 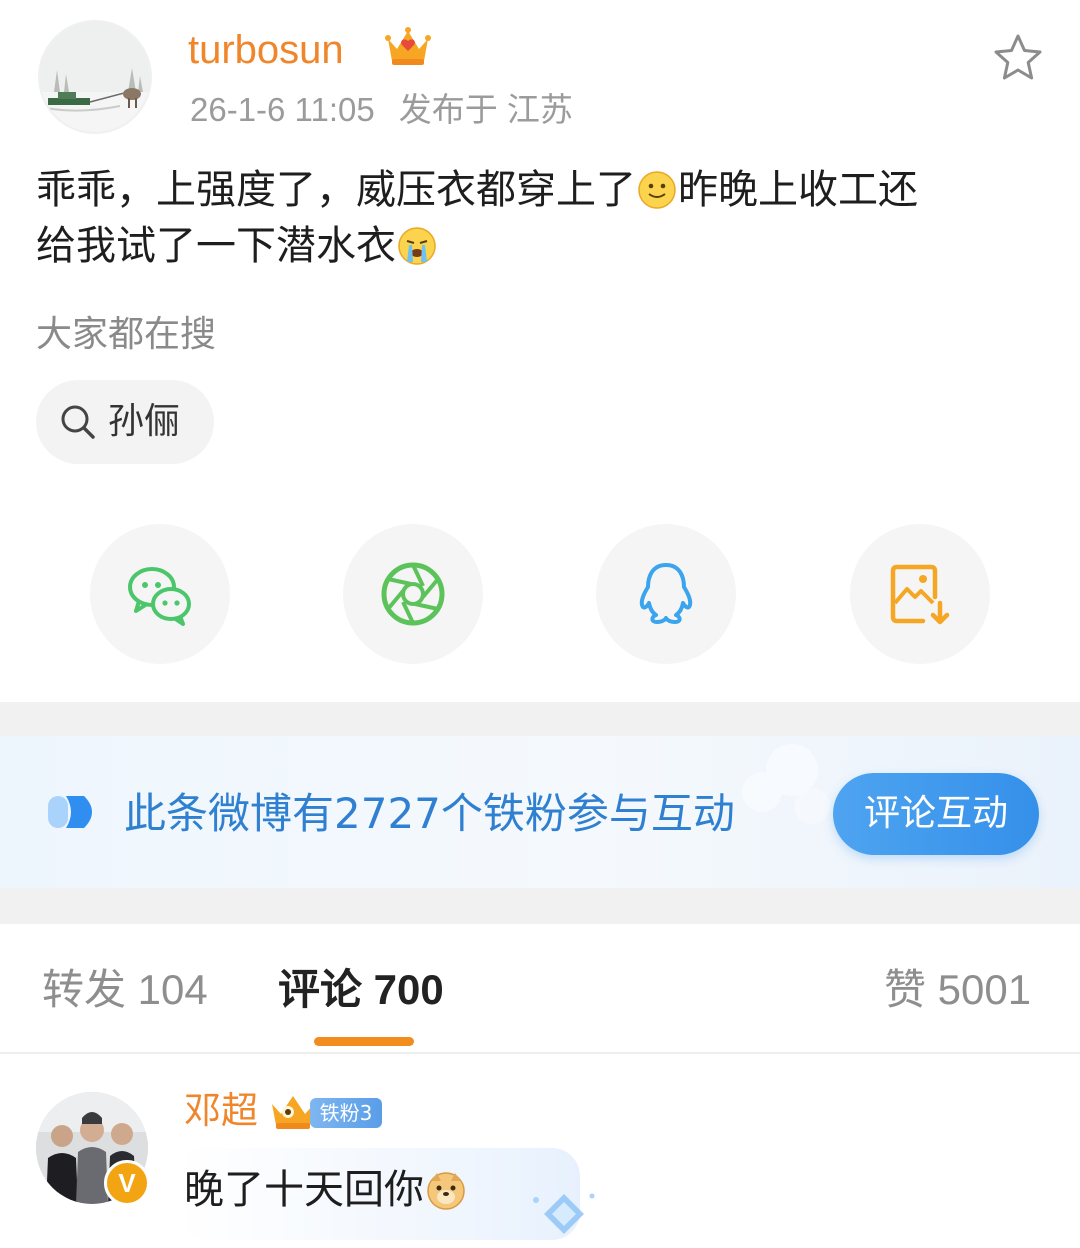 I want to click on post-body: 乖乖，上强度了，威压衣都穿上了 昨晚上收工还 给我试了一下潜水衣, so click(x=541, y=218).